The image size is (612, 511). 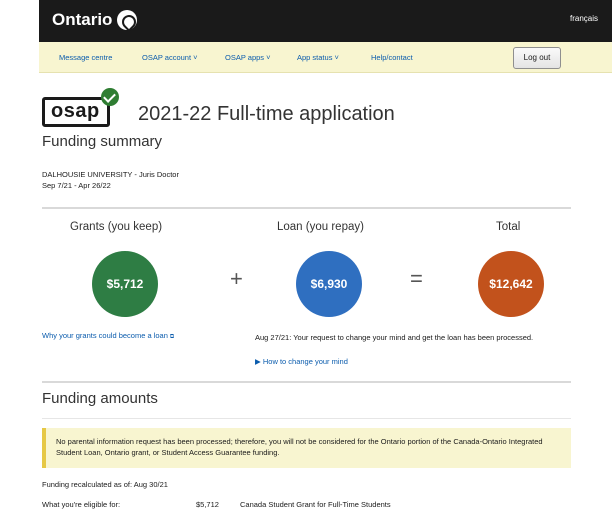 I want to click on grants-loan-link-label: Why your grants could become a loan, so click(x=105, y=335).